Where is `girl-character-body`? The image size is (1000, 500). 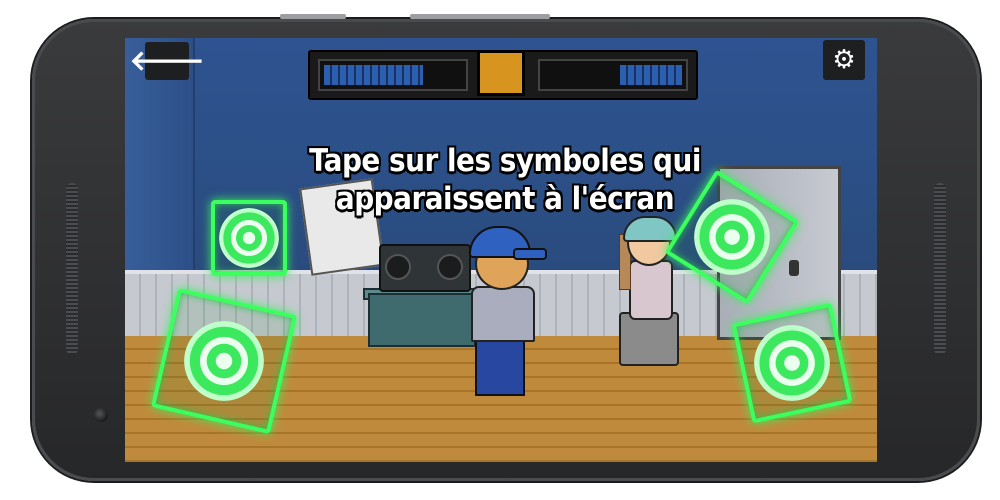
girl-character-body is located at coordinates (651, 290).